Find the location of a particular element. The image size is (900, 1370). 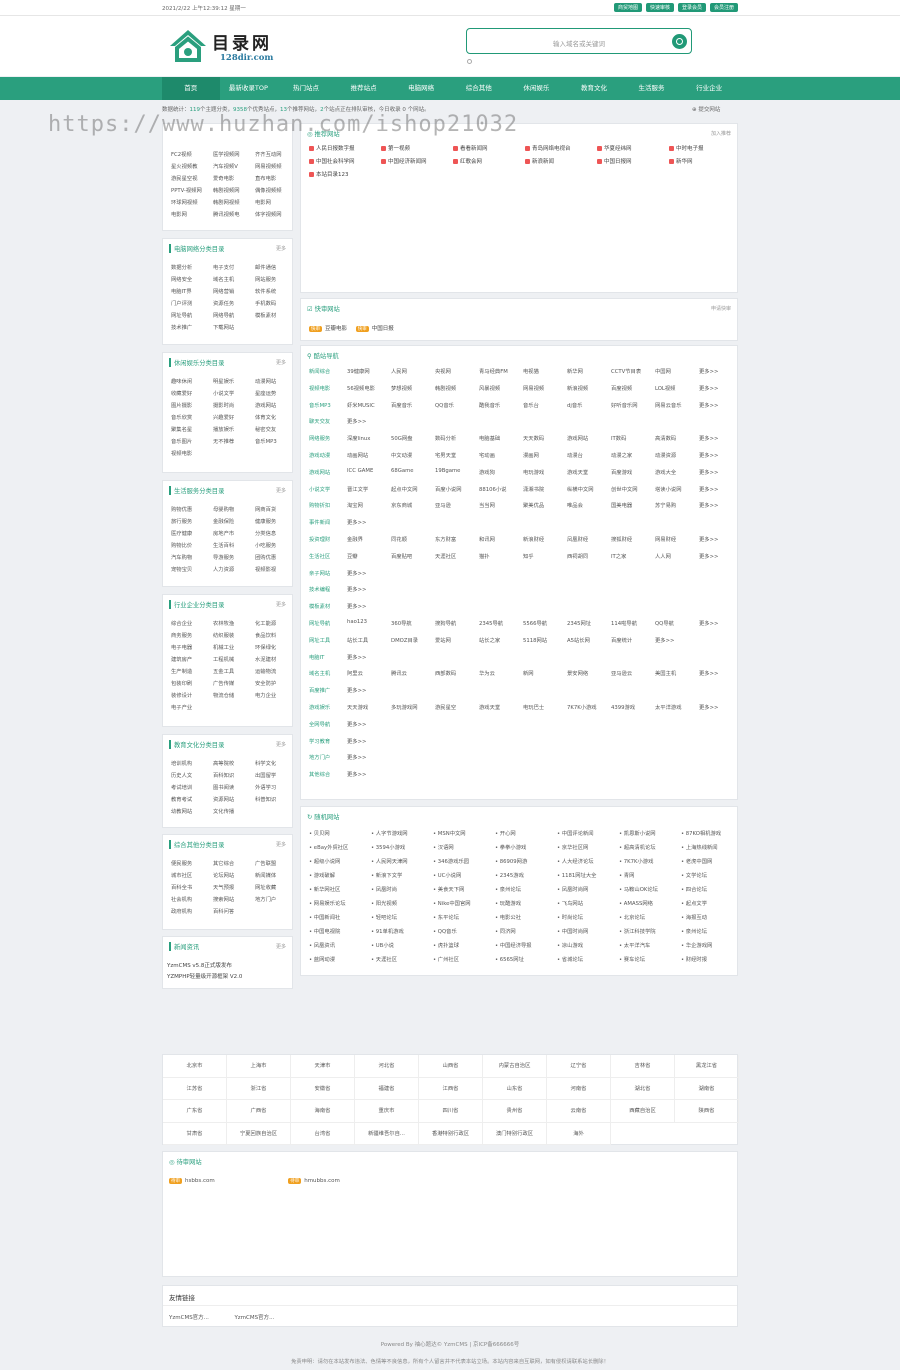

nav2-row-site: ICC GAME is located at coordinates (369, 472).